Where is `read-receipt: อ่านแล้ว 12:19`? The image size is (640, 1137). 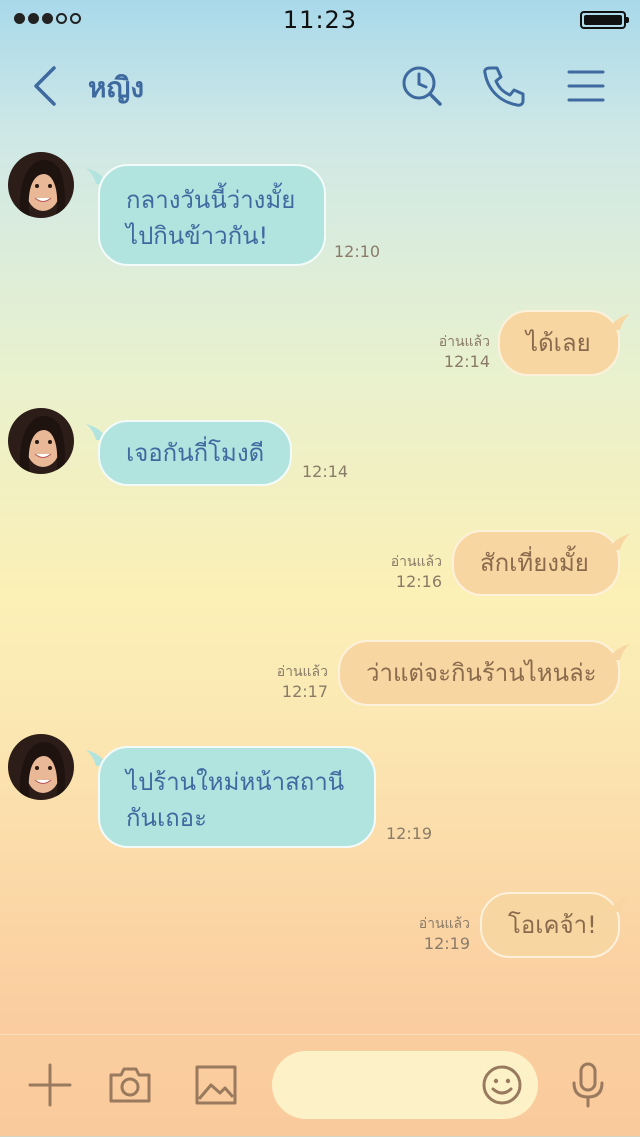
read-receipt: อ่านแล้ว 12:19 is located at coordinates (444, 934).